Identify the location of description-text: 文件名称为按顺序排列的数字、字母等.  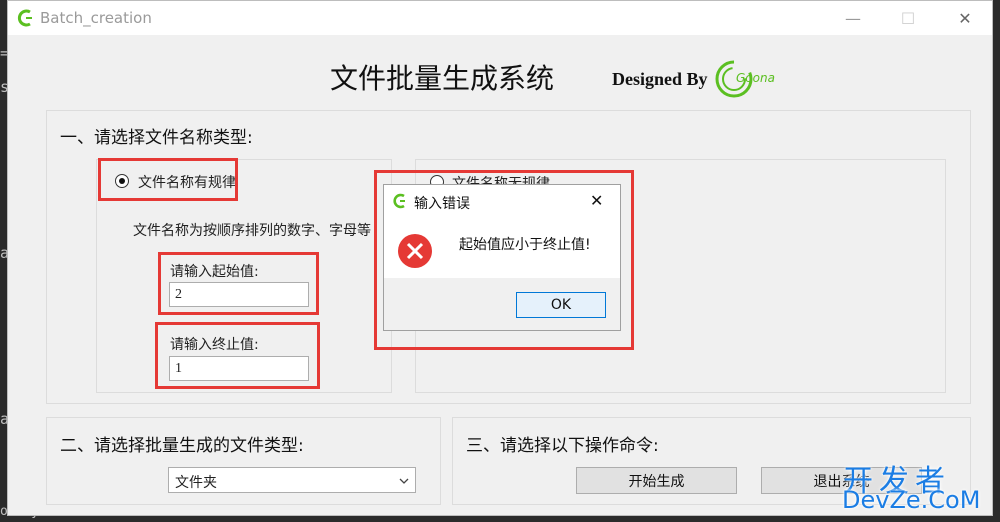
(252, 231).